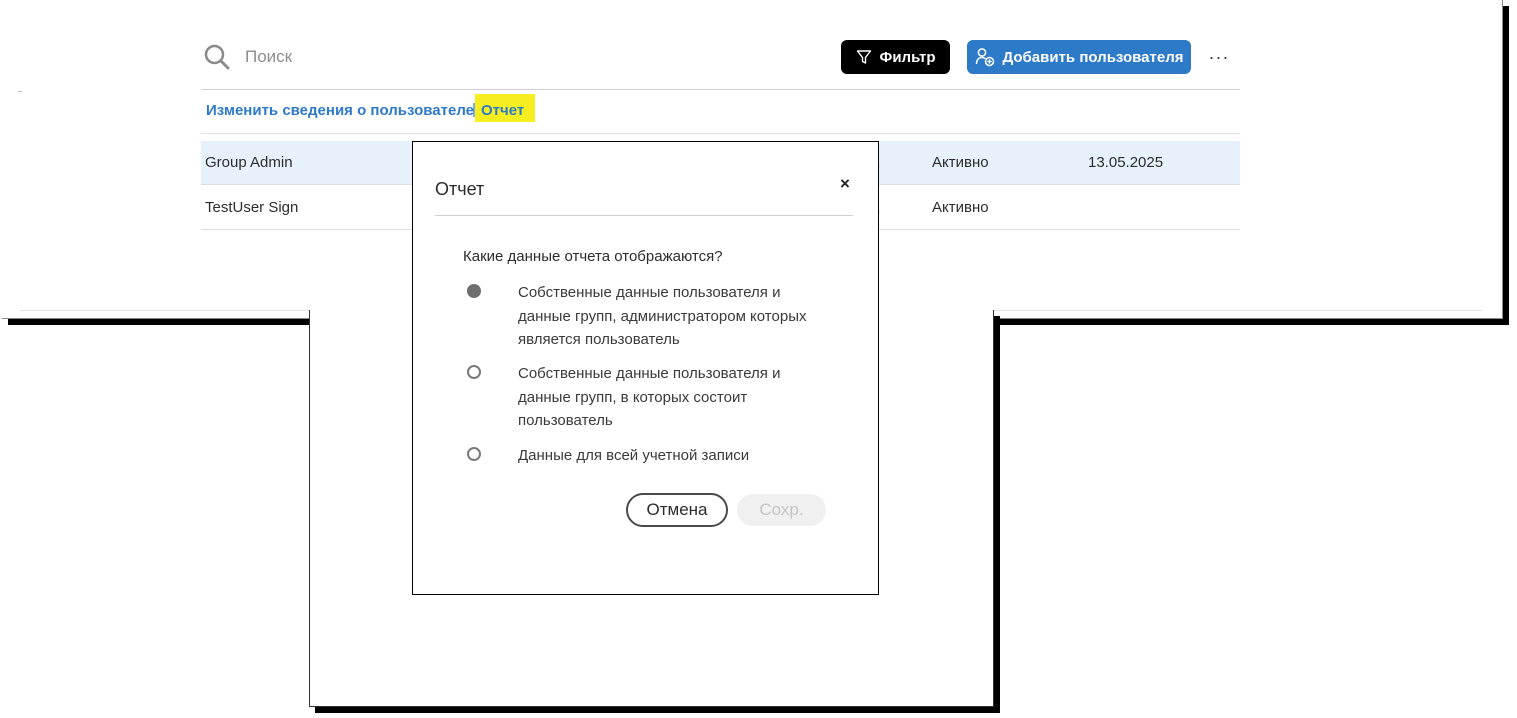 Image resolution: width=1517 pixels, height=718 pixels. Describe the element at coordinates (644, 215) in the screenshot. I see `dialog-divider` at that location.